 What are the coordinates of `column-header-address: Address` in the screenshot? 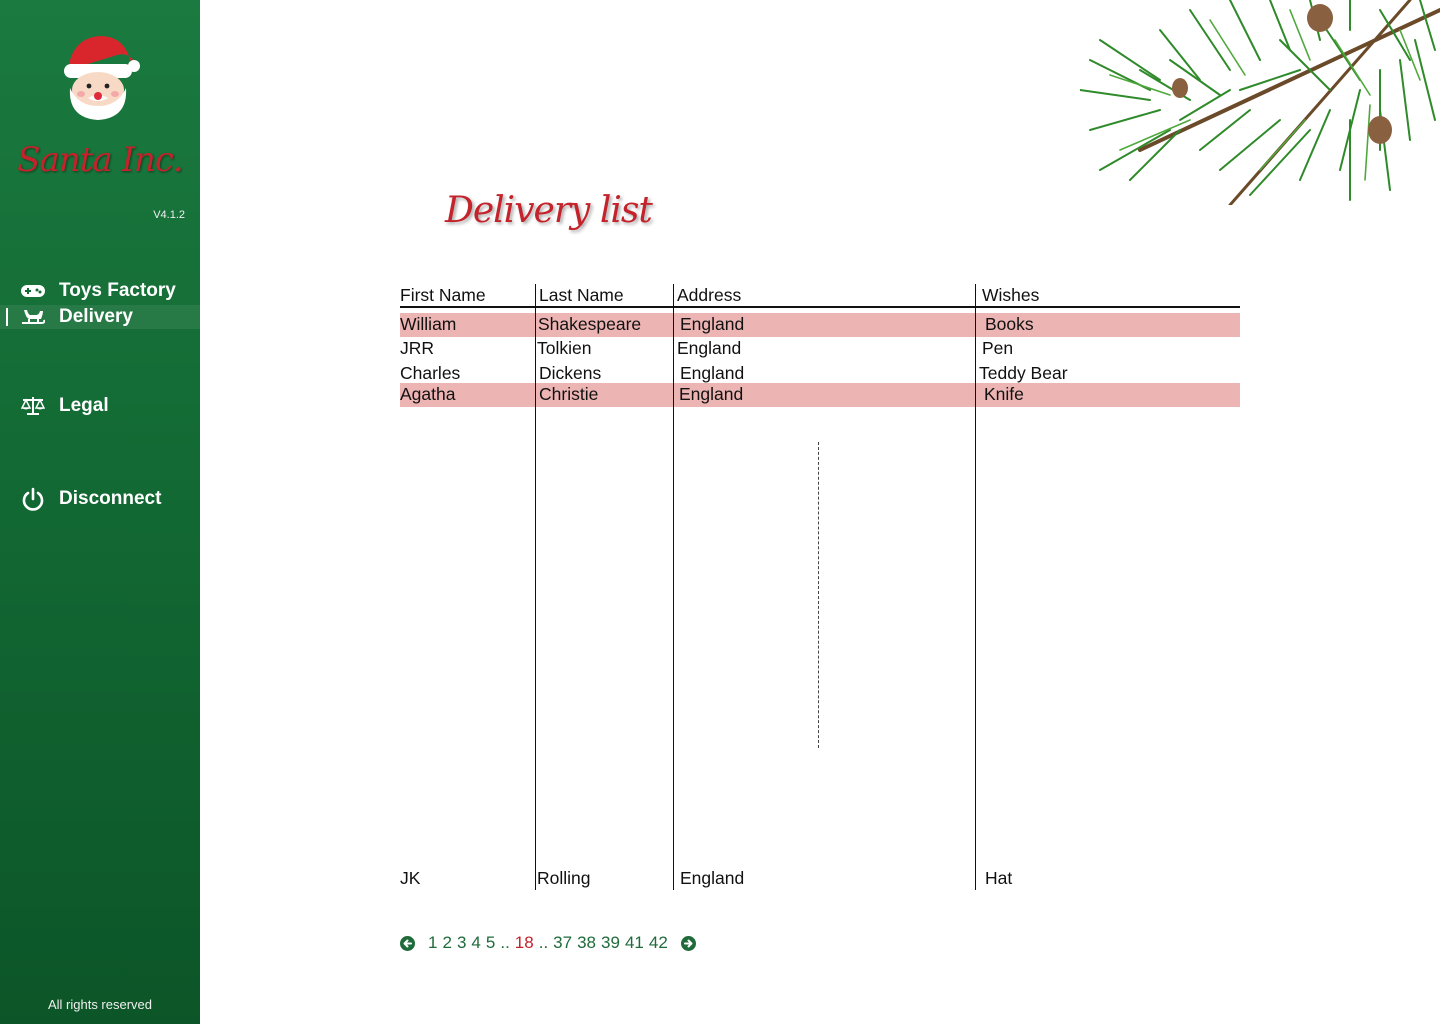 It's located at (709, 295).